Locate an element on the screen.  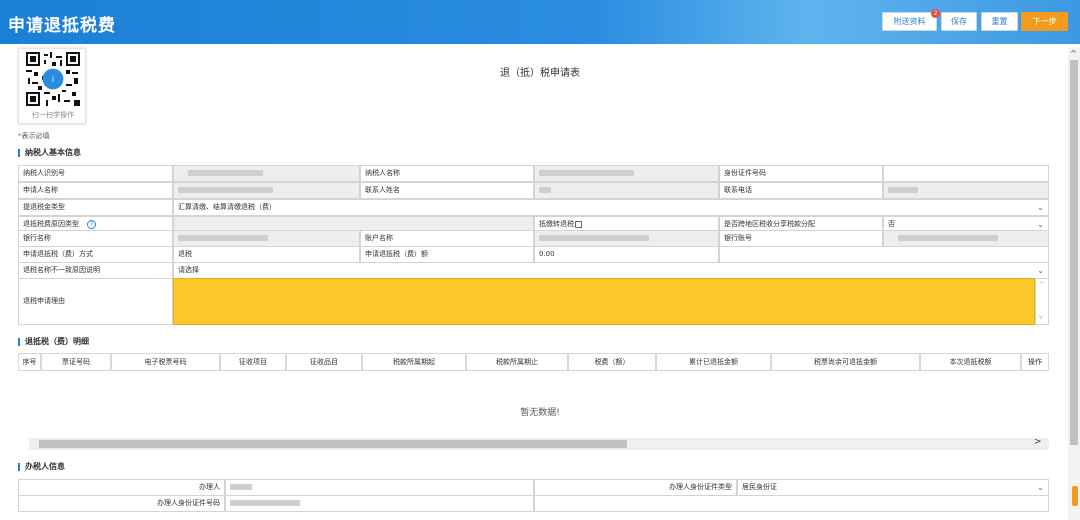
contact-phone-label: 联系电话 is located at coordinates (801, 190).